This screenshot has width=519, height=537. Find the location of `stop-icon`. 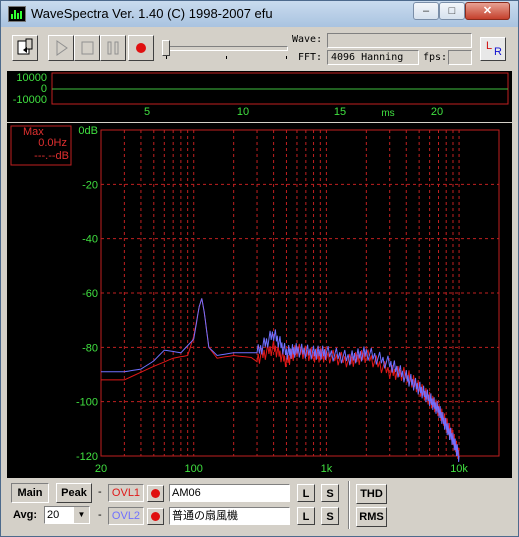

stop-icon is located at coordinates (87, 48).